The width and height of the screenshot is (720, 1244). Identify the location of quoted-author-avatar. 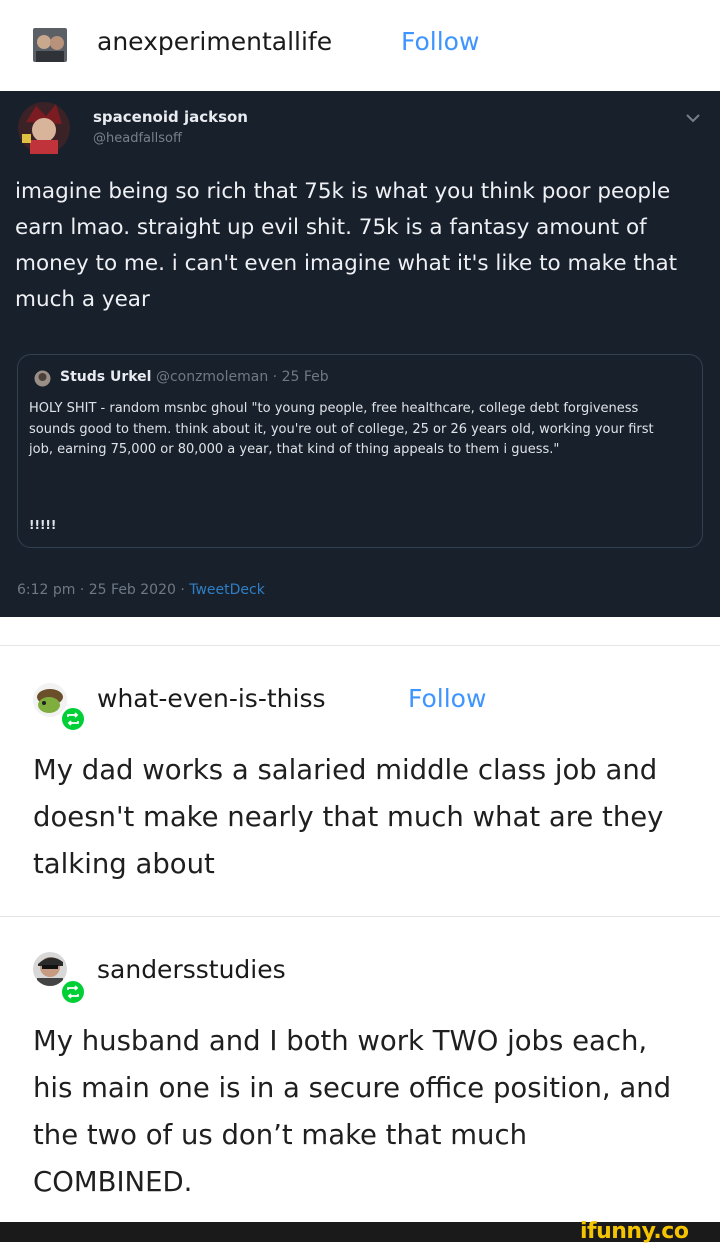
(42, 378).